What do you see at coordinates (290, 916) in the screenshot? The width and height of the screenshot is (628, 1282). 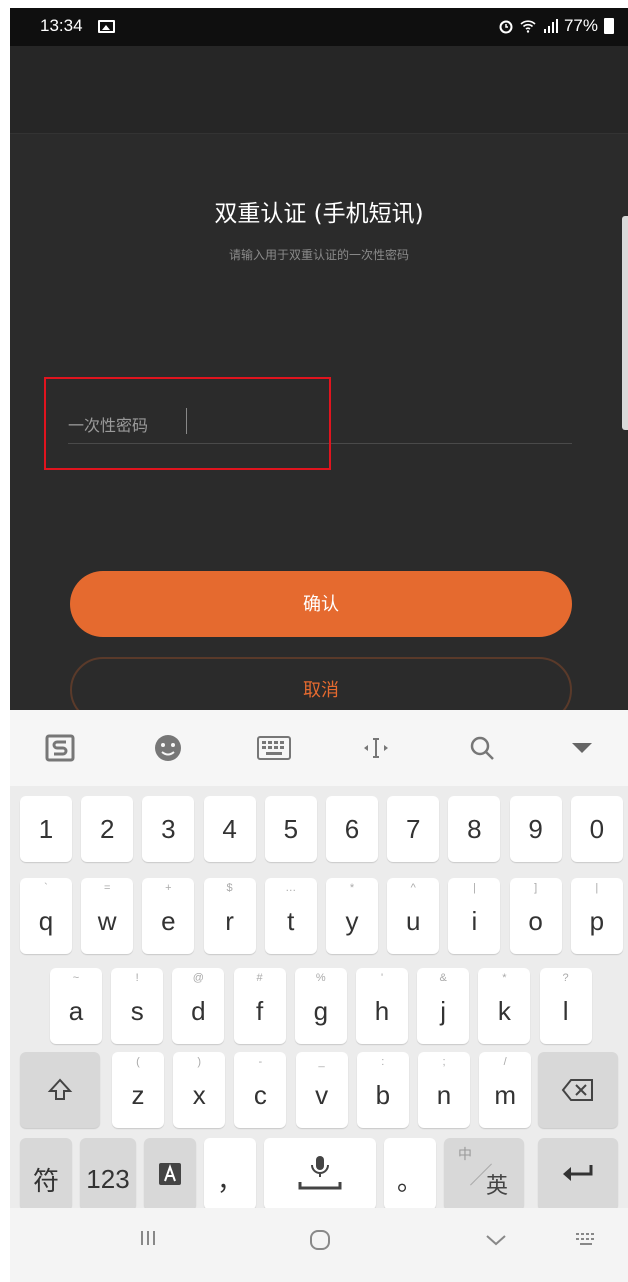 I see `key-t: … t` at bounding box center [290, 916].